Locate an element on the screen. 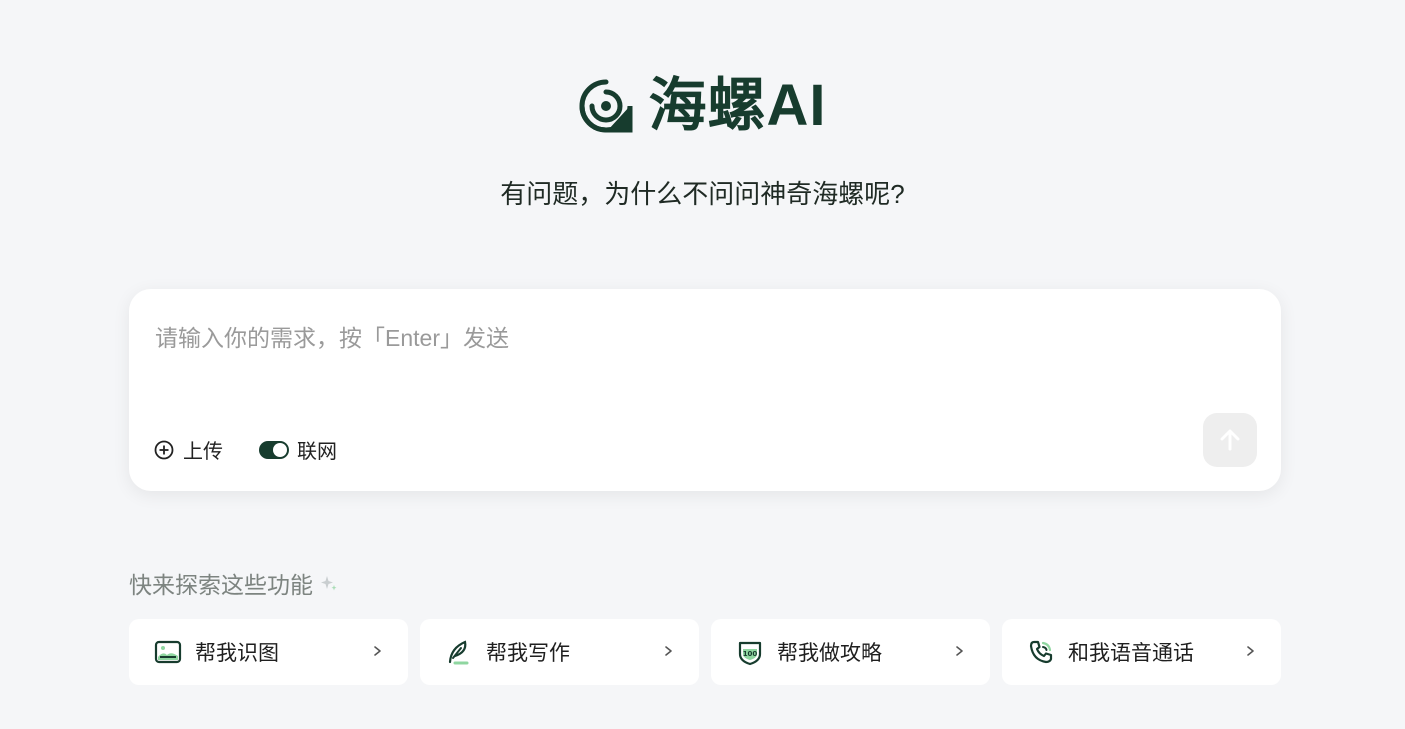 This screenshot has width=1405, height=729. feature-card-guide: 100 帮我做攻略 is located at coordinates (850, 652).